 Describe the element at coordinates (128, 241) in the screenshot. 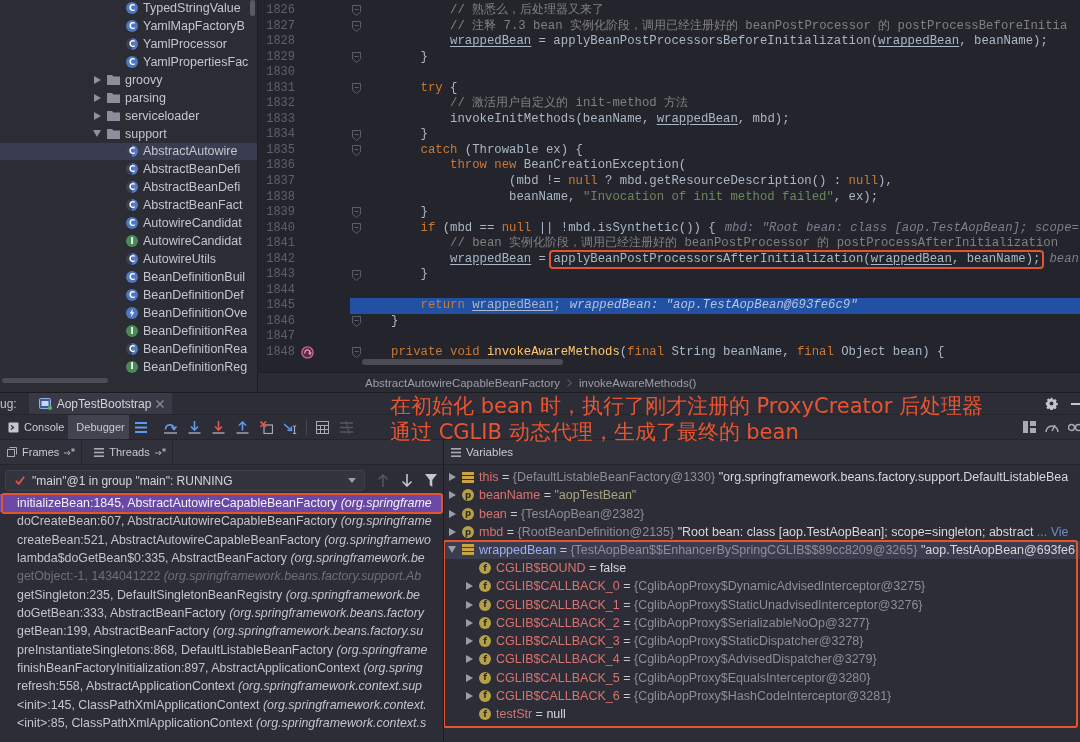

I see `tree-item: I AutowireCandidat` at that location.